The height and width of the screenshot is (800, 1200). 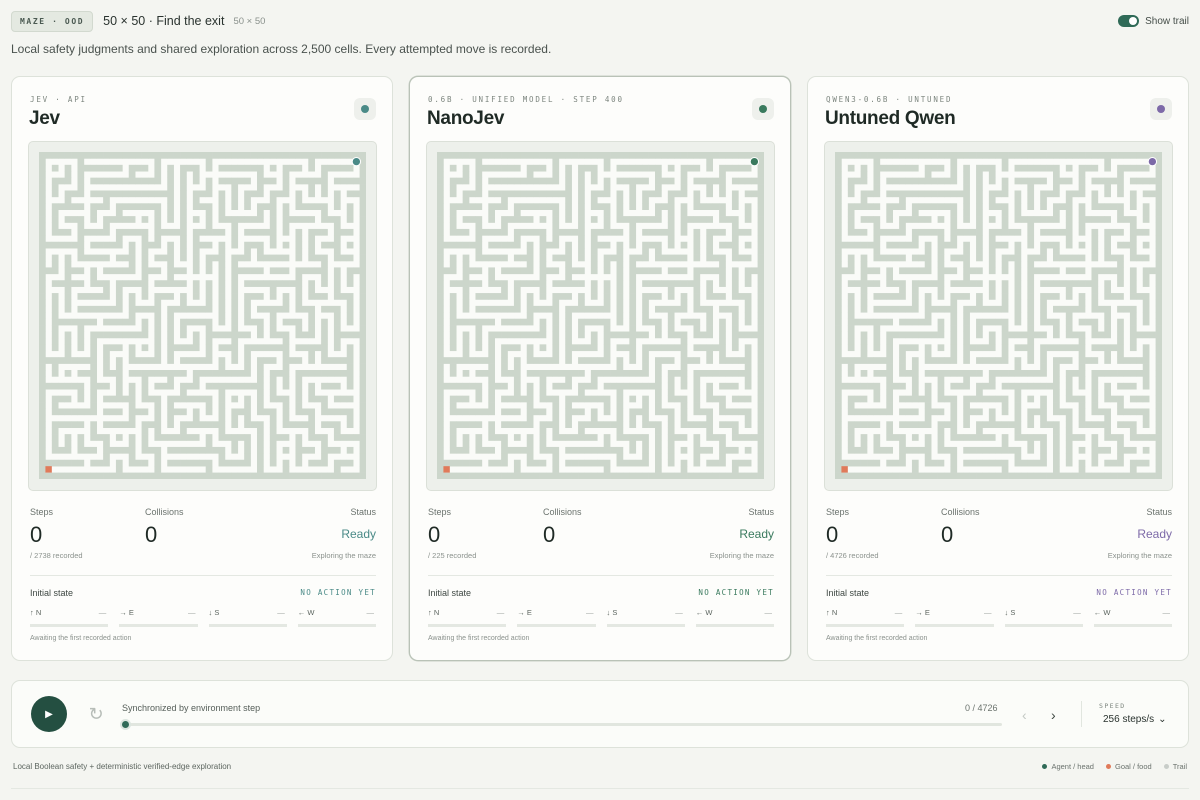 I want to click on prev-step-button: ‹, so click(x=1024, y=715).